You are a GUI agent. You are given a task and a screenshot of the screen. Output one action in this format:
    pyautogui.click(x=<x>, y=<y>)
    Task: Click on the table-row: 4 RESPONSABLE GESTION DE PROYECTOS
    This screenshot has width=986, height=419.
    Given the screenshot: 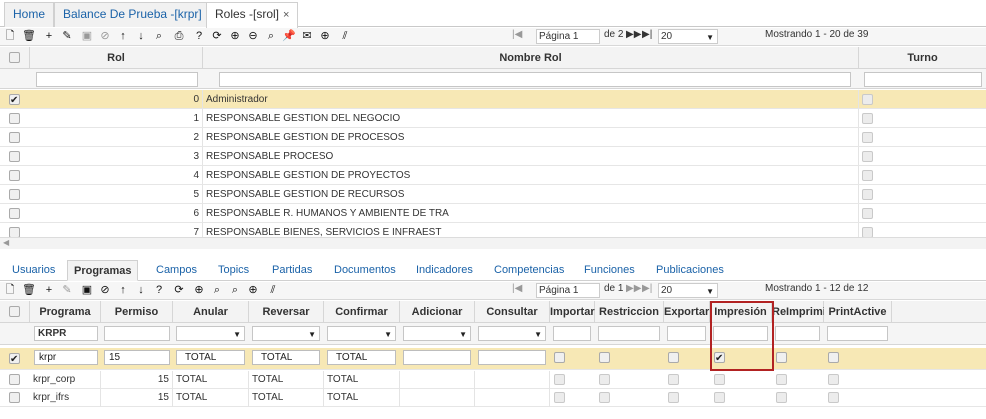 What is the action you would take?
    pyautogui.click(x=493, y=175)
    